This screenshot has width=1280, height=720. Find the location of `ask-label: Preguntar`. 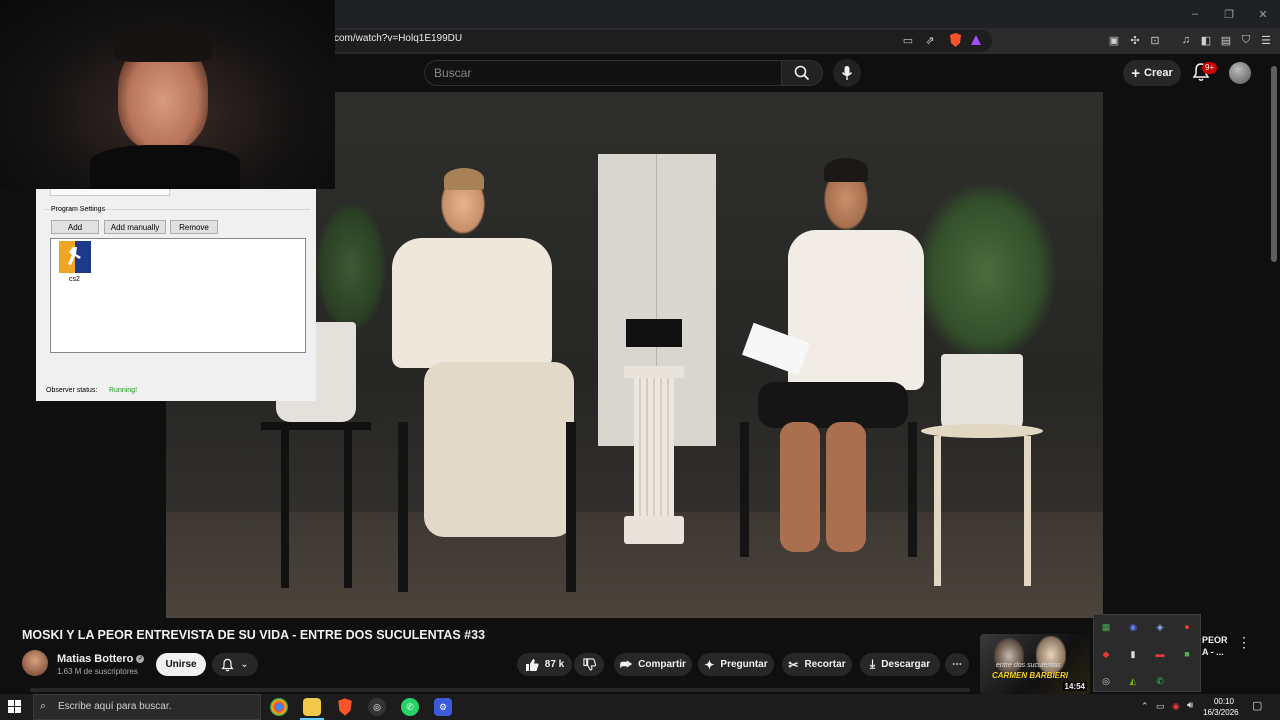

ask-label: Preguntar is located at coordinates (744, 664).